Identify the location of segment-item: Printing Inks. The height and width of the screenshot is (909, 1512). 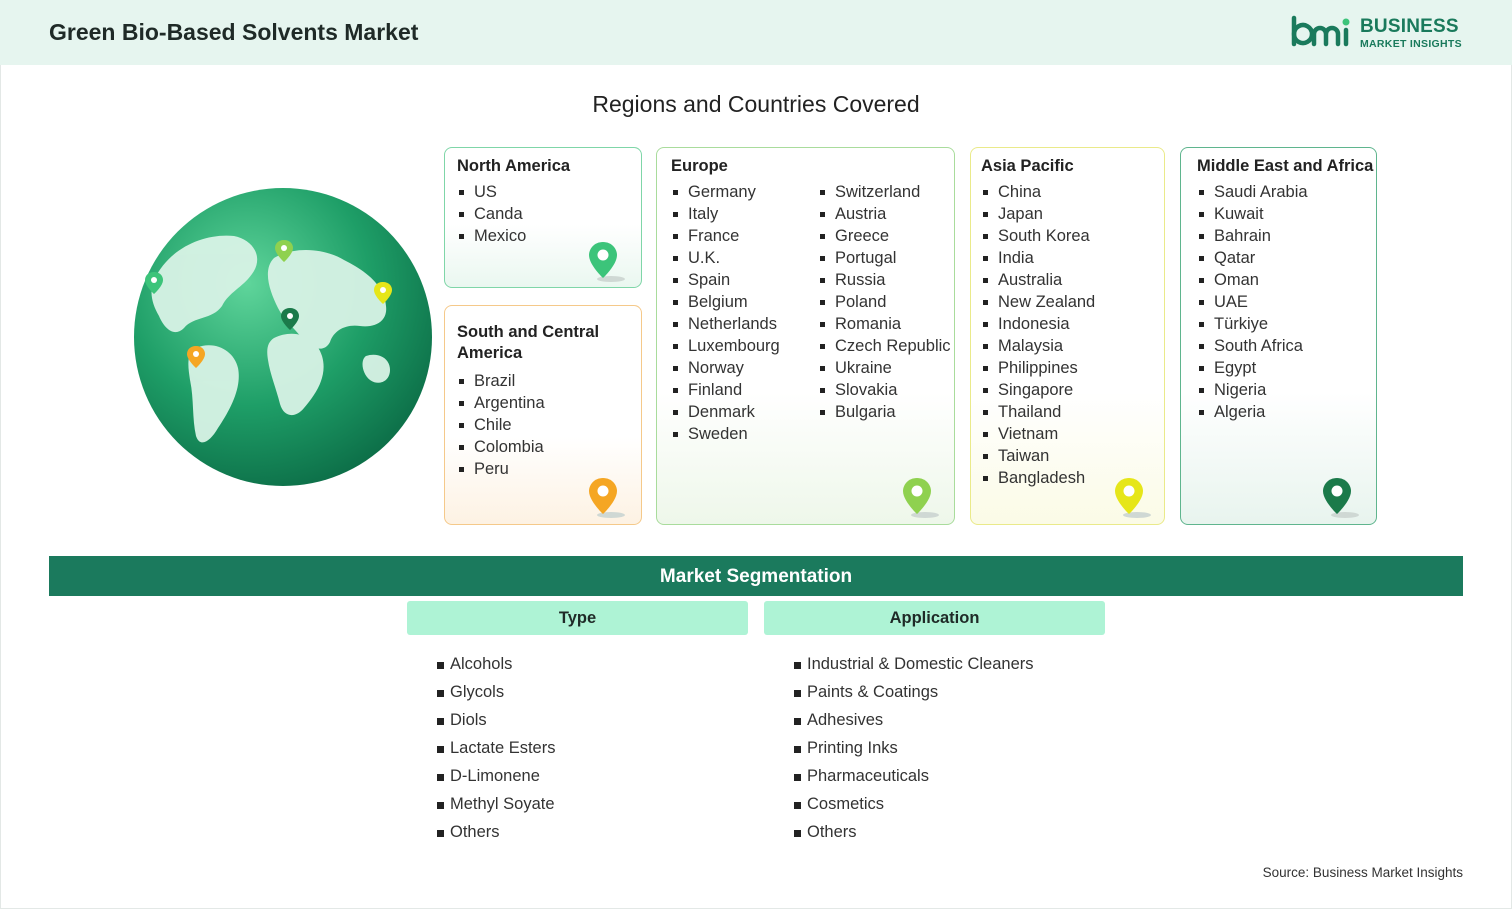
(914, 748).